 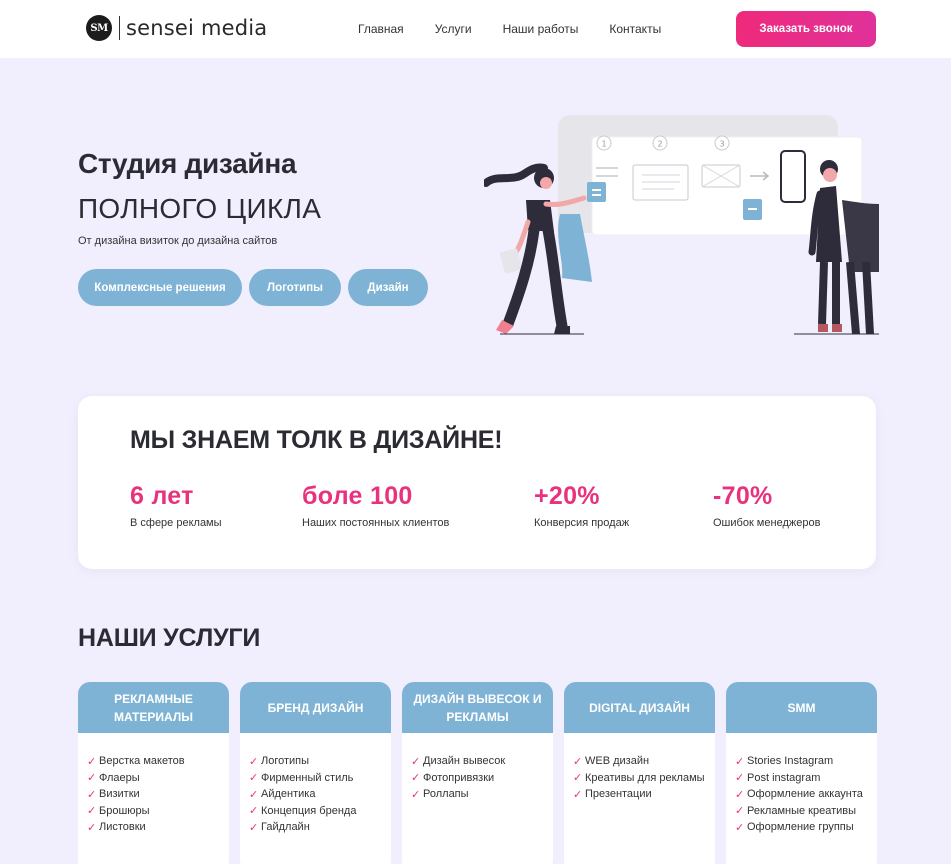 What do you see at coordinates (162, 496) in the screenshot?
I see `stat-value: 6 лет` at bounding box center [162, 496].